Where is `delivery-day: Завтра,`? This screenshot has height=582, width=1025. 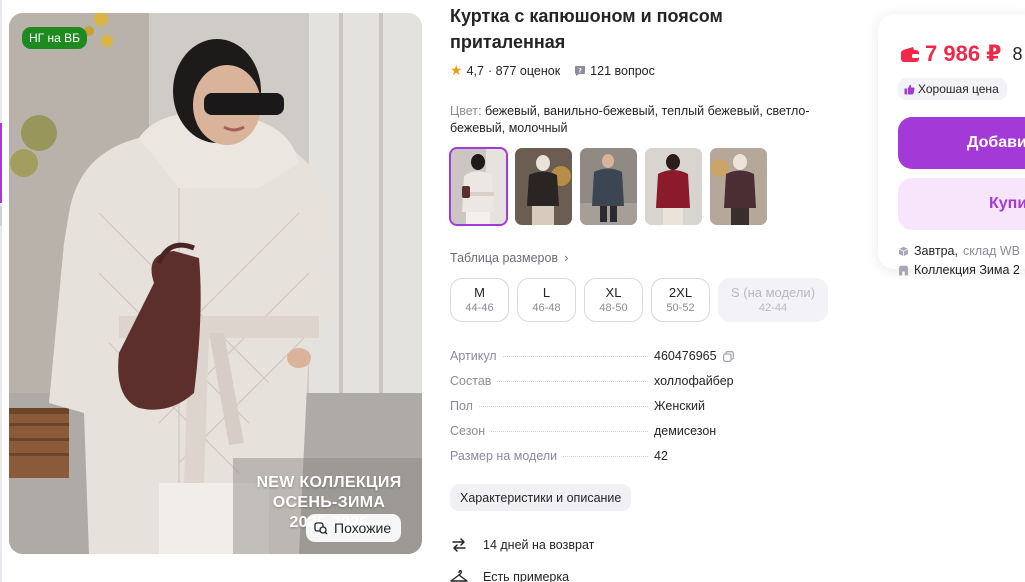
delivery-day: Завтра, is located at coordinates (936, 251).